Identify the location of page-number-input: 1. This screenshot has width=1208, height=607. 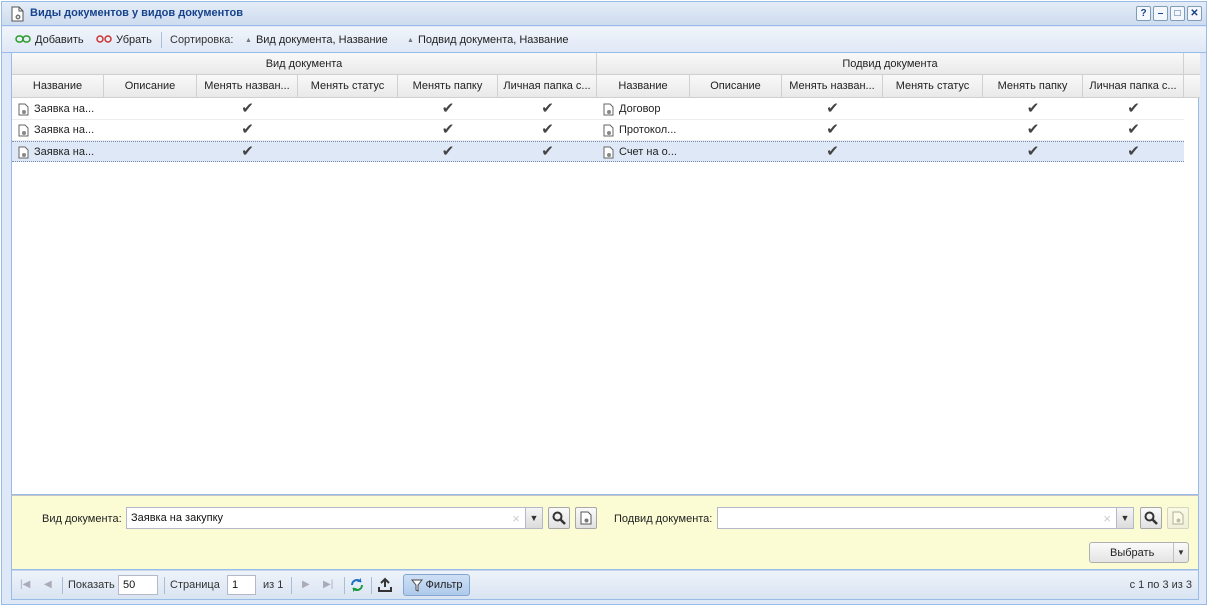
(241, 585).